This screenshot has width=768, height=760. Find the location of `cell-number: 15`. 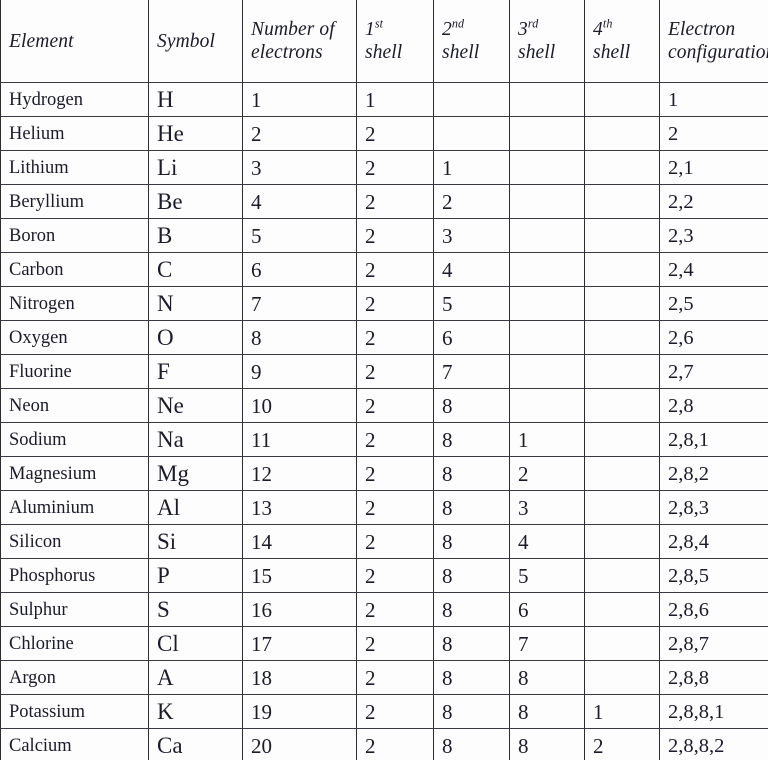

cell-number: 15 is located at coordinates (299, 575).